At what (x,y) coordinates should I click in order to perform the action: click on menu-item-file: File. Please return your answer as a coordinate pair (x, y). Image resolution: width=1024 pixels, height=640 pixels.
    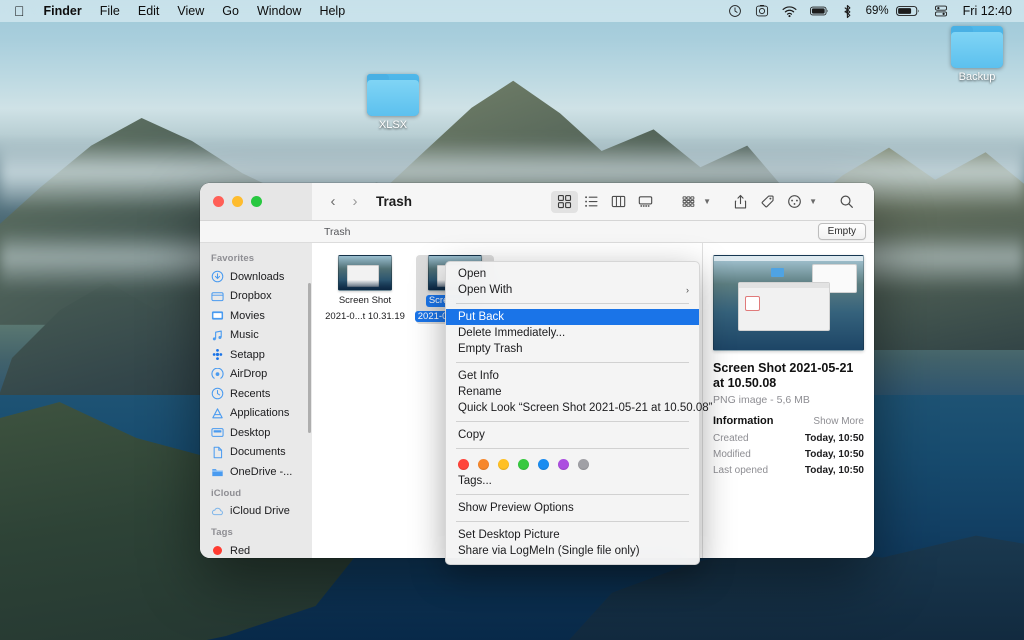
    Looking at the image, I should click on (110, 11).